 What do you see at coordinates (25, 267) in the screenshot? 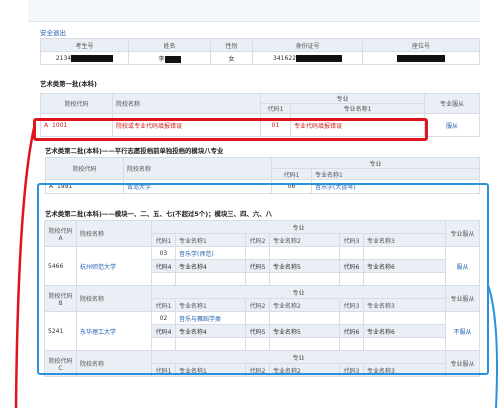
I see `red-annotation-curve` at bounding box center [25, 267].